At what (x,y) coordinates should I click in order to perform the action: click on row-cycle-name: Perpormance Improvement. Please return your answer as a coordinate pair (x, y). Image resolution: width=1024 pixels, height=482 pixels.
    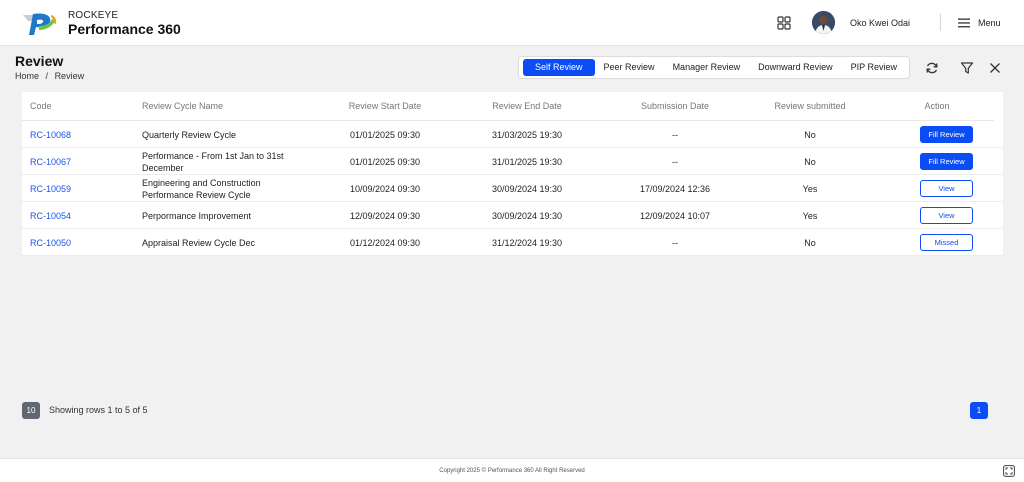
    Looking at the image, I should click on (197, 216).